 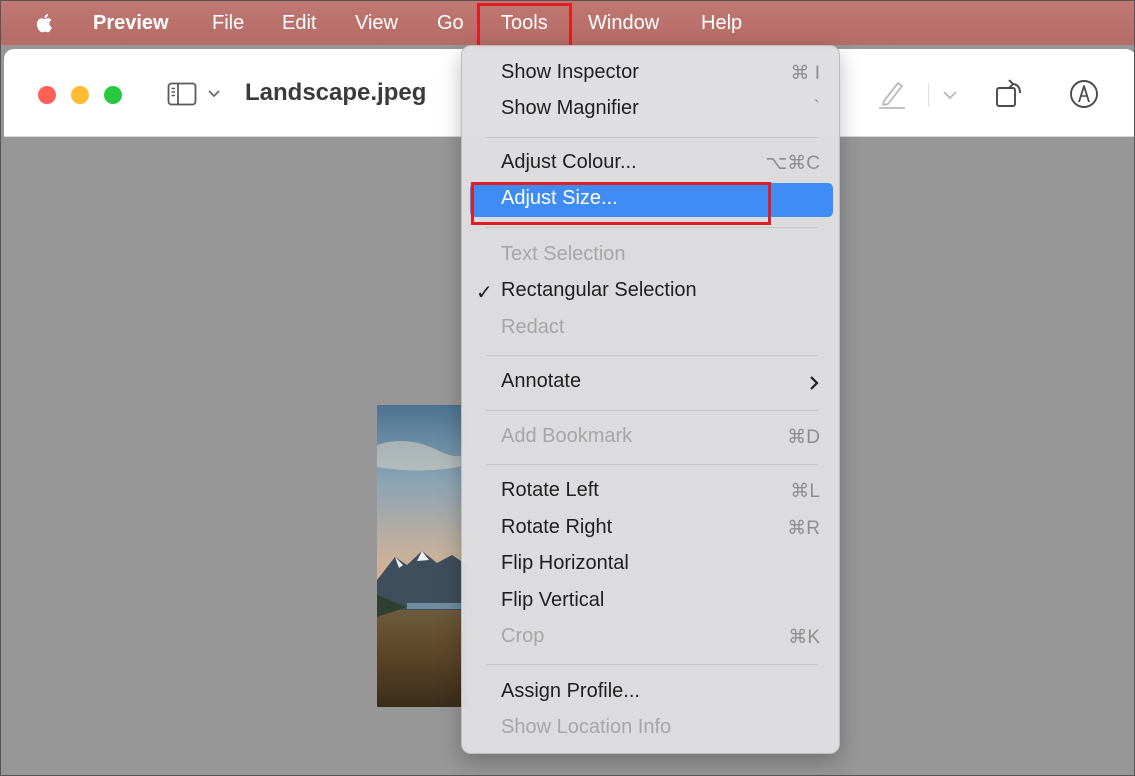 I want to click on menu-window: Window, so click(x=623, y=23).